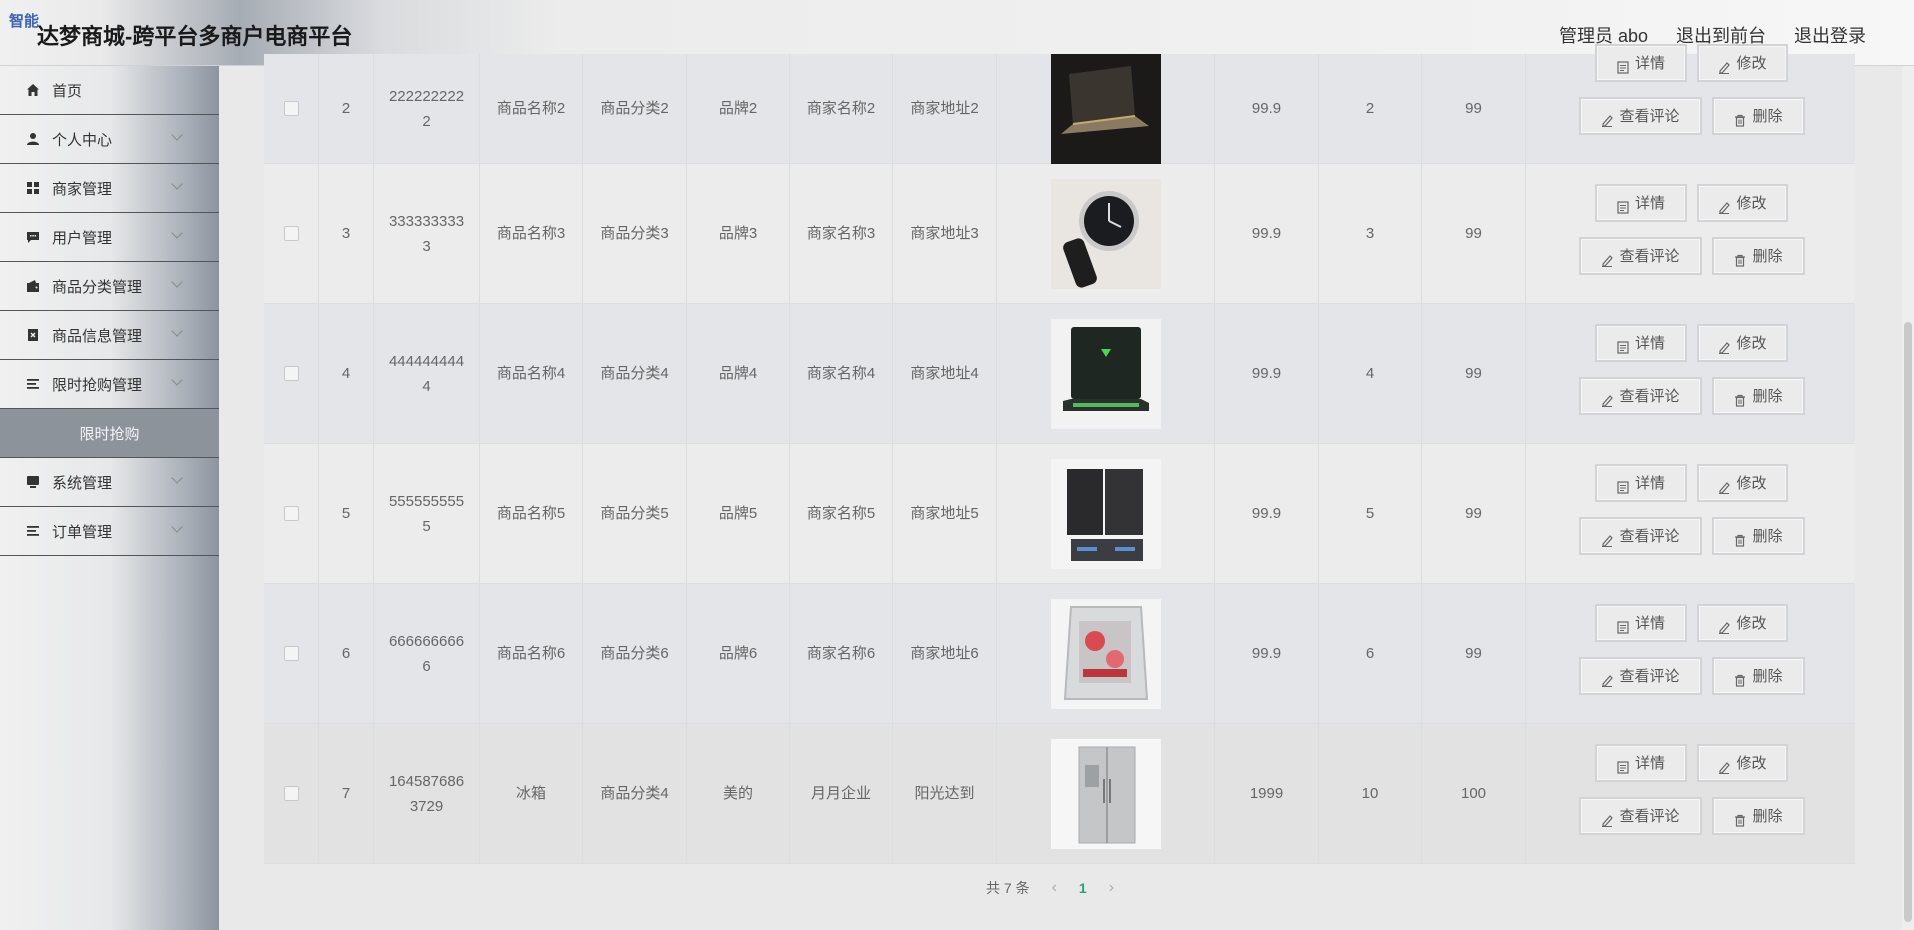  I want to click on sidebar-item-label: 用户管理, so click(82, 238).